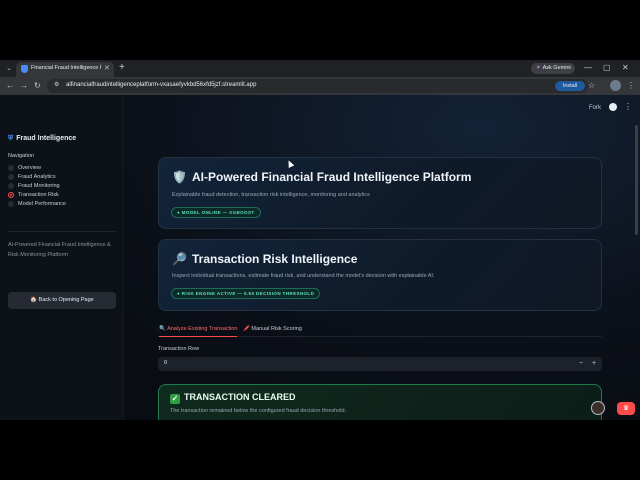  I want to click on nav-item-label: Model Performance, so click(42, 204).